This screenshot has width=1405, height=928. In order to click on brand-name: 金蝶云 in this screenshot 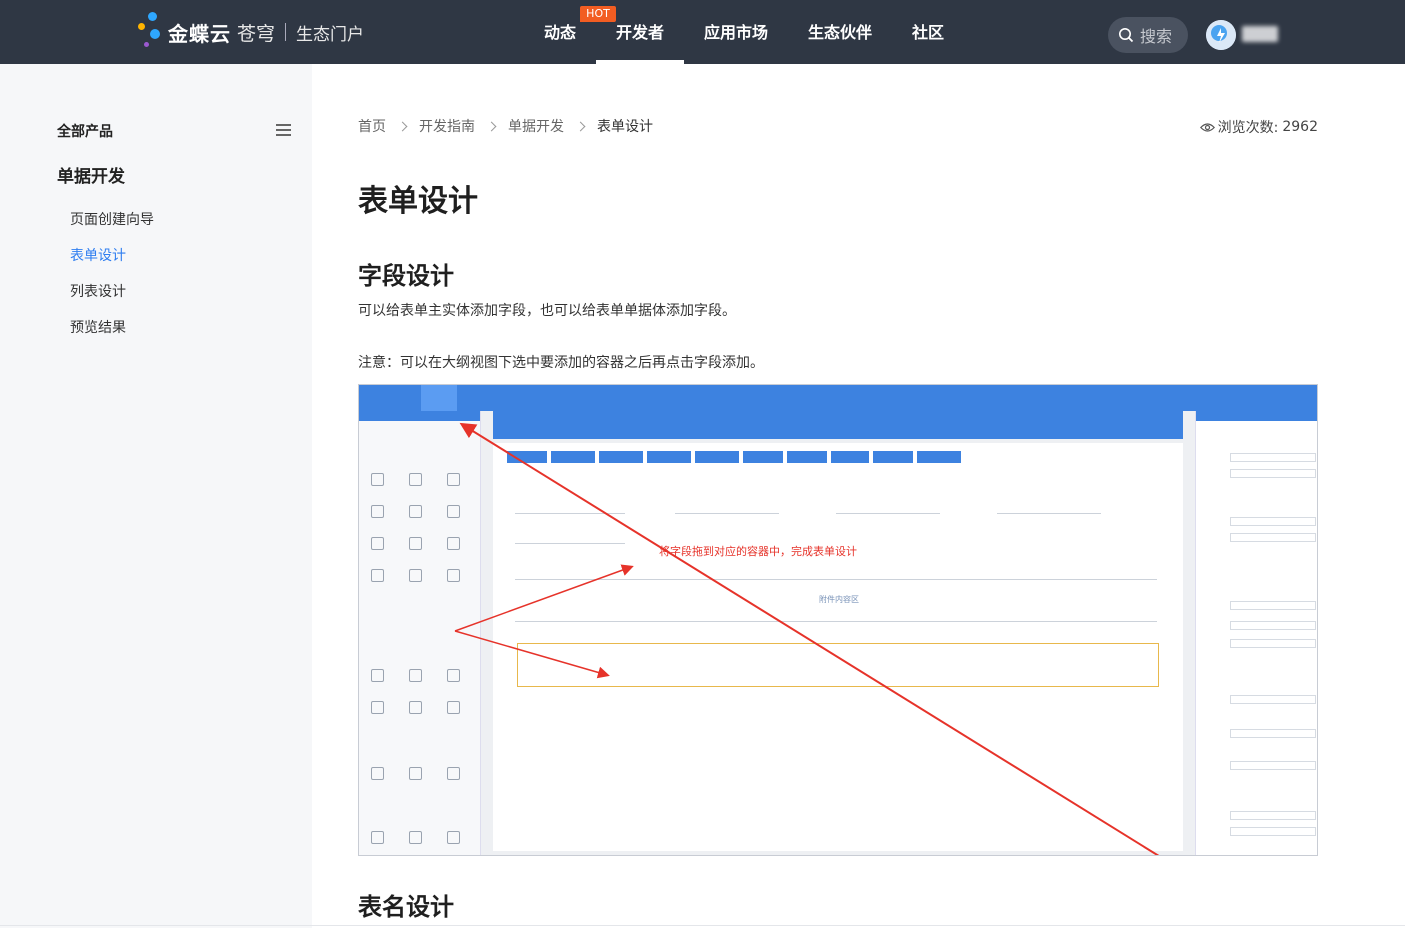, I will do `click(199, 33)`.